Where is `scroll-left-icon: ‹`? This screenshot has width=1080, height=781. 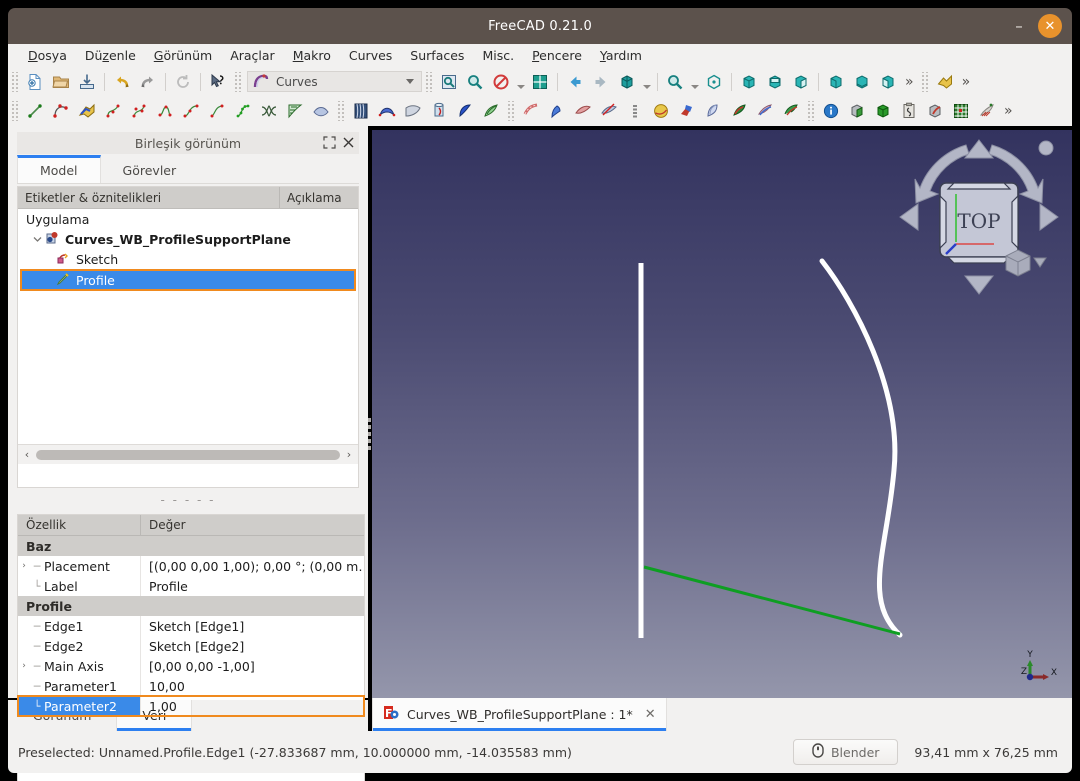 scroll-left-icon: ‹ is located at coordinates (27, 454).